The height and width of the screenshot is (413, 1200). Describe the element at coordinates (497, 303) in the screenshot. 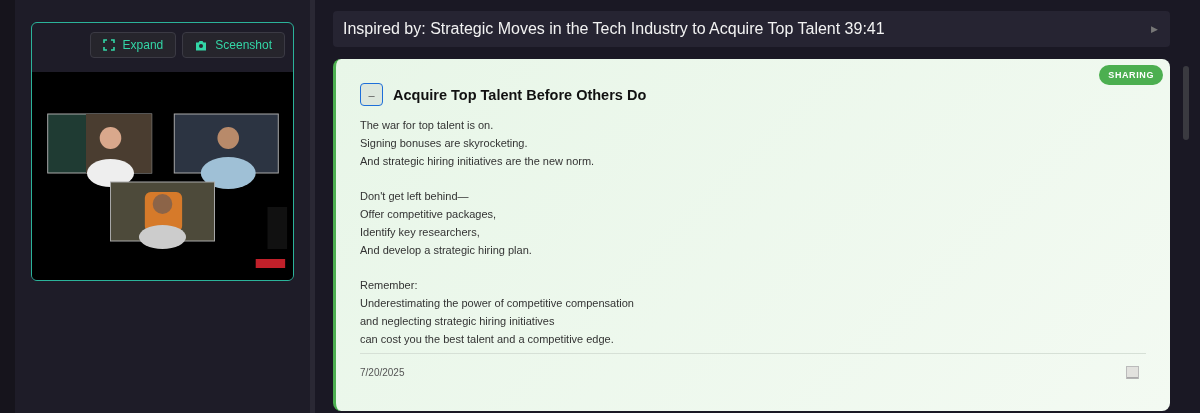

I see `body-text: Underestimating the power of competitive compensation` at that location.